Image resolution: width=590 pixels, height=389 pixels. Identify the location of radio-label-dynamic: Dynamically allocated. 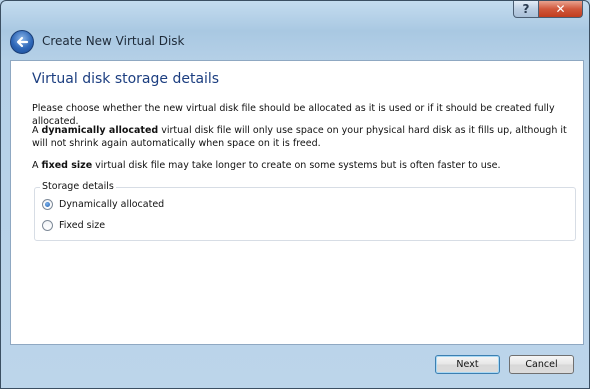
(111, 204).